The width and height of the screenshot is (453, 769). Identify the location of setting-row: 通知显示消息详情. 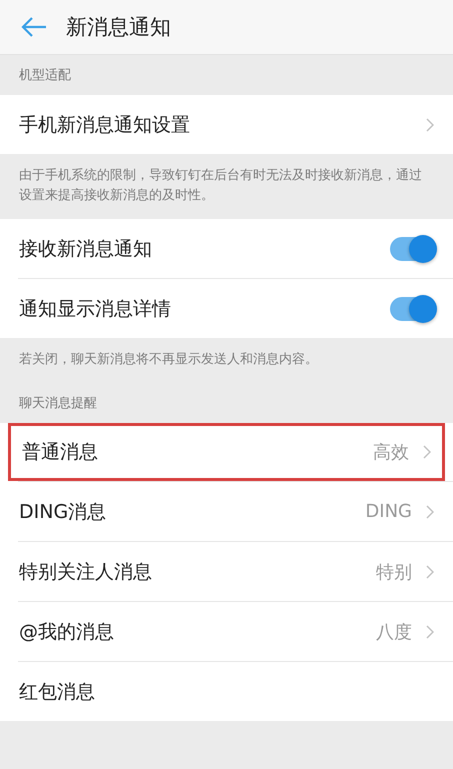
(226, 308).